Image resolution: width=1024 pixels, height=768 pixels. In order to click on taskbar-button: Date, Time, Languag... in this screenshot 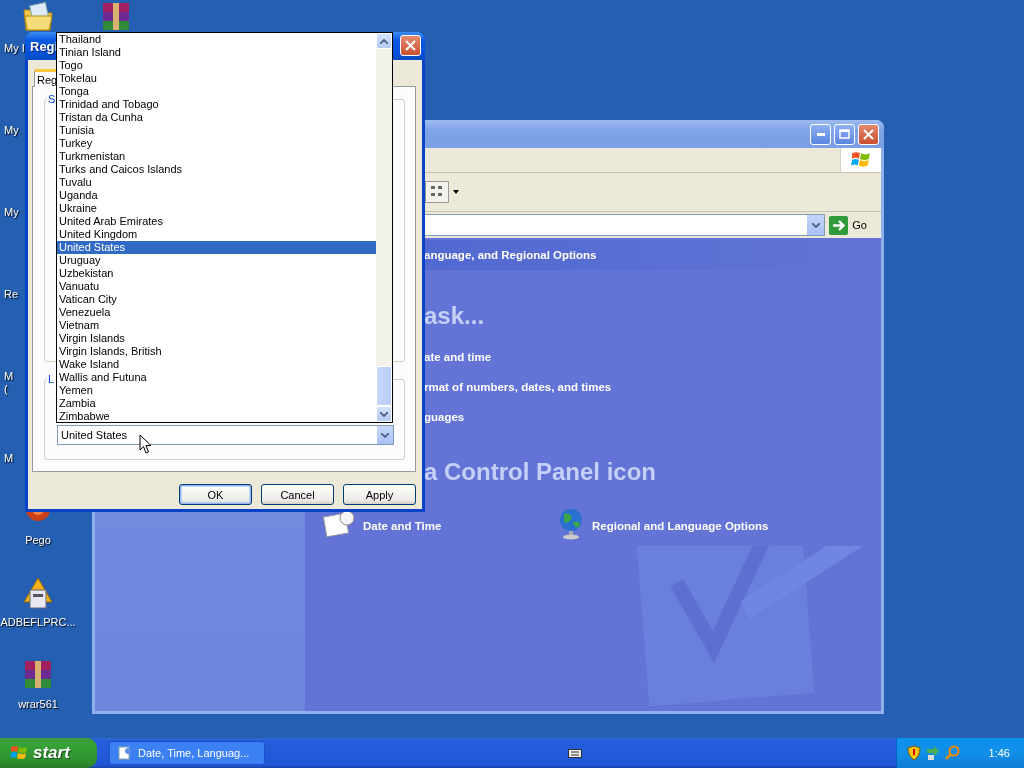, I will do `click(187, 753)`.